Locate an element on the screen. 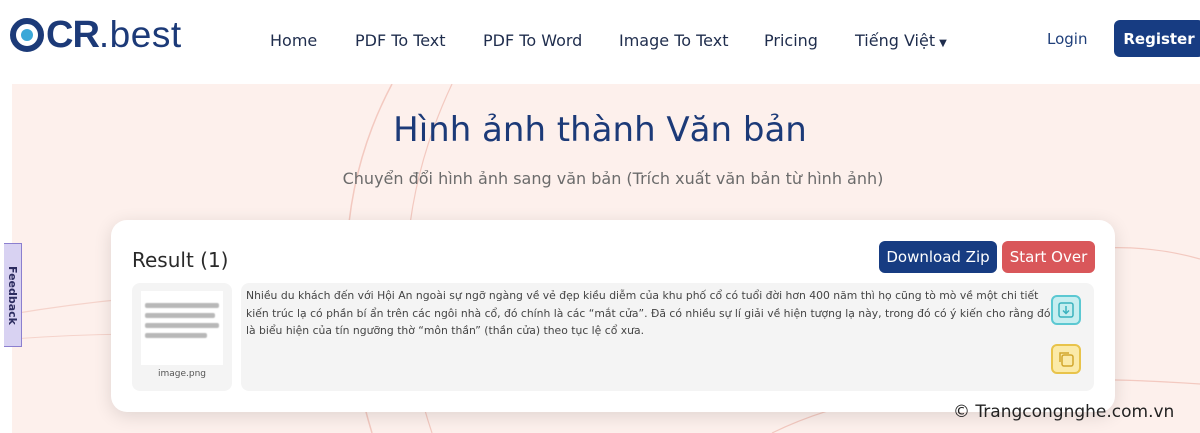 Image resolution: width=1200 pixels, height=433 pixels. language-label: Tiếng Việt is located at coordinates (895, 40).